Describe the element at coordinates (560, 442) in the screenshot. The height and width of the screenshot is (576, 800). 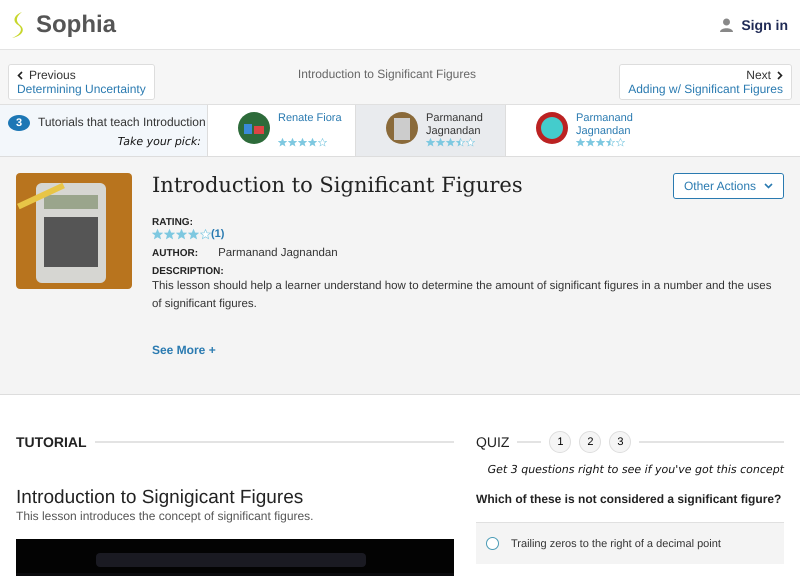
I see `quiz-step: 1` at that location.